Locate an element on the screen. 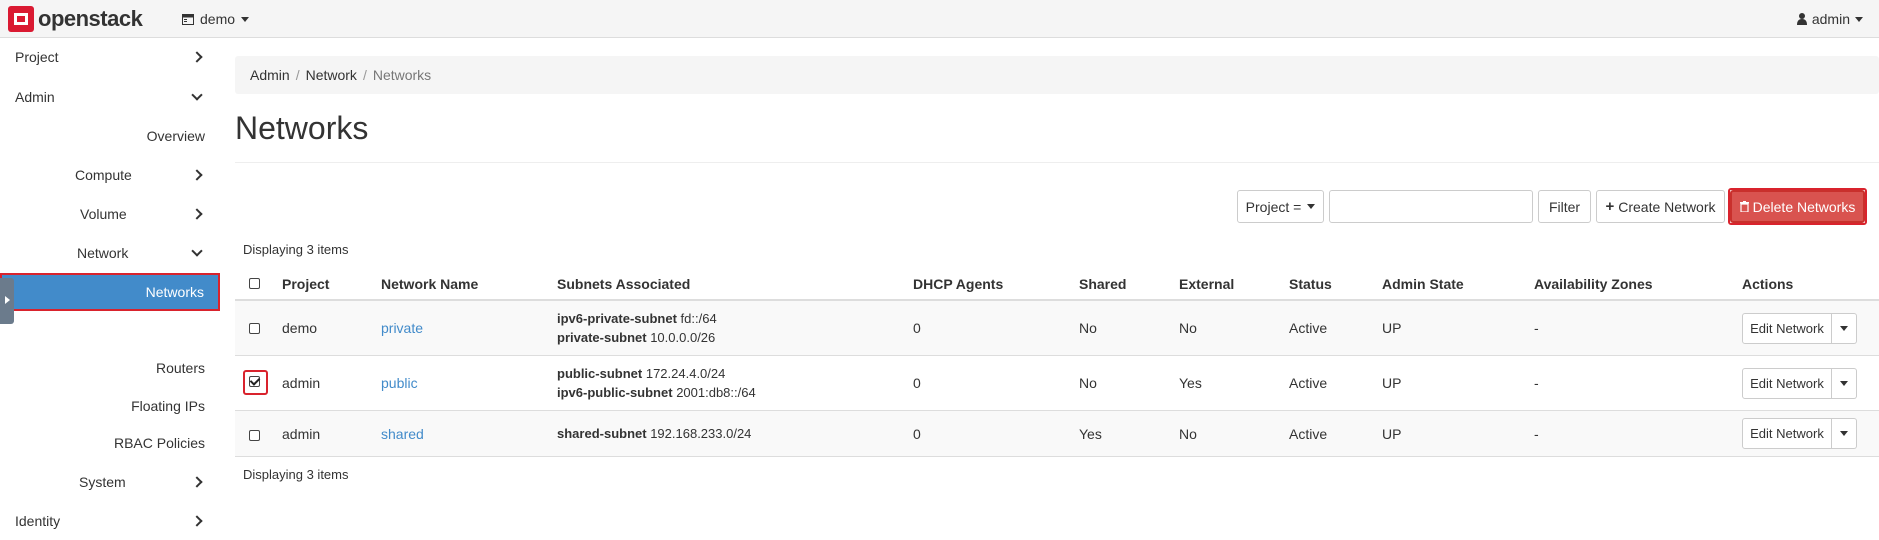 Image resolution: width=1879 pixels, height=540 pixels. sidebar-item-label: Networks is located at coordinates (174, 292).